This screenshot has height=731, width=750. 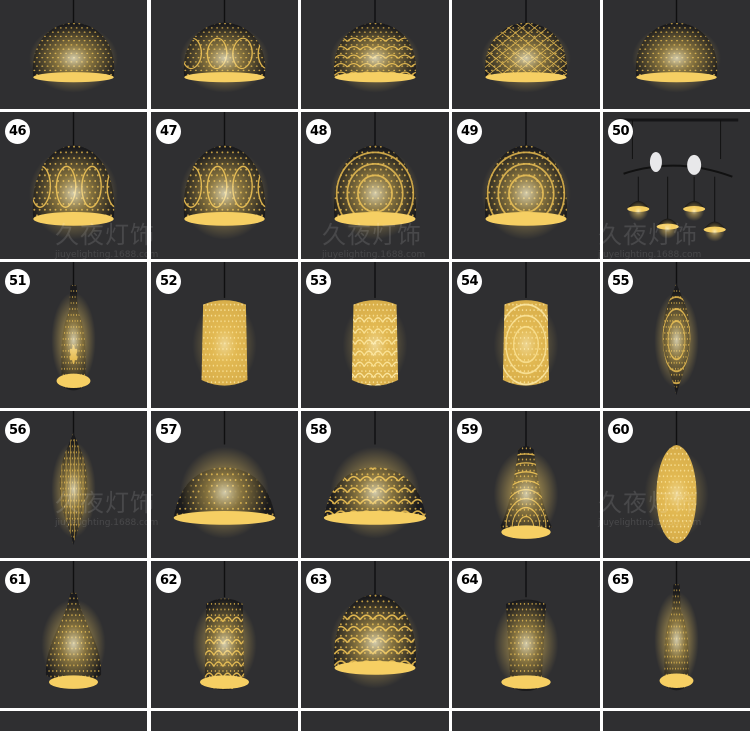 What do you see at coordinates (17, 131) in the screenshot?
I see `product-number-badge: 46` at bounding box center [17, 131].